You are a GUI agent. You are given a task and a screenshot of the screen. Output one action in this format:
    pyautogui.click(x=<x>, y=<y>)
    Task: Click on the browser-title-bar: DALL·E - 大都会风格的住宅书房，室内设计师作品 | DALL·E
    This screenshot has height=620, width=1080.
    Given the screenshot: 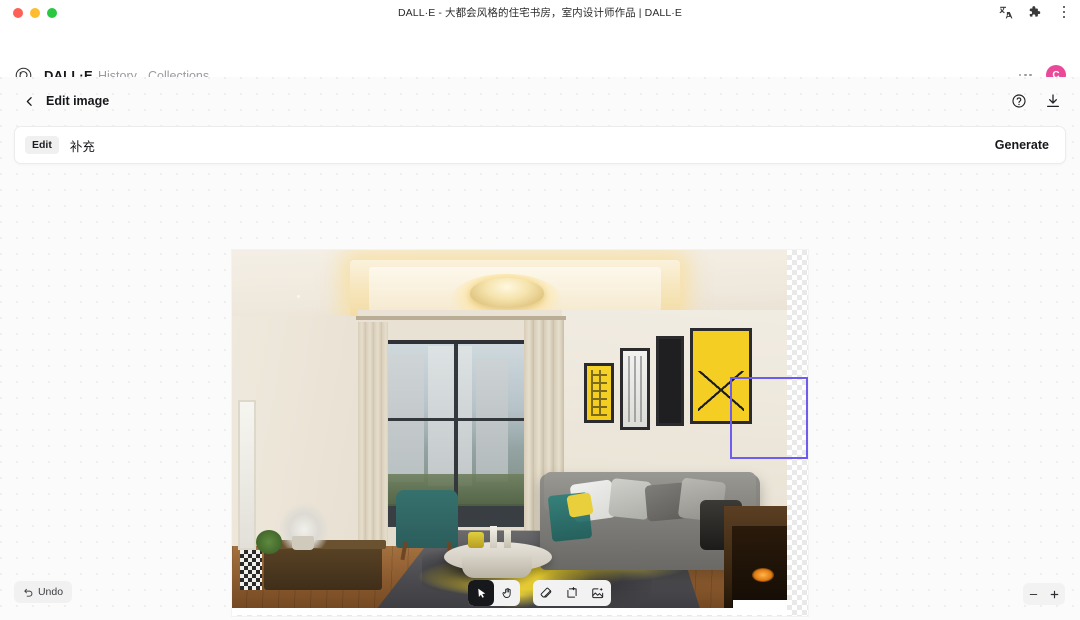 What is the action you would take?
    pyautogui.click(x=540, y=12)
    